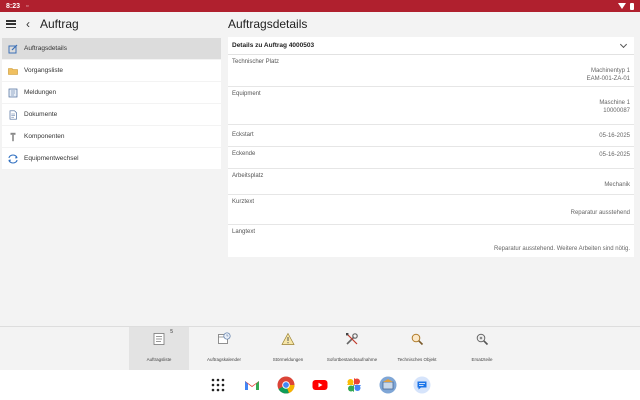 Image resolution: width=640 pixels, height=400 pixels. What do you see at coordinates (51, 158) in the screenshot?
I see `sidebar-item-label: Equipmentwechsel` at bounding box center [51, 158].